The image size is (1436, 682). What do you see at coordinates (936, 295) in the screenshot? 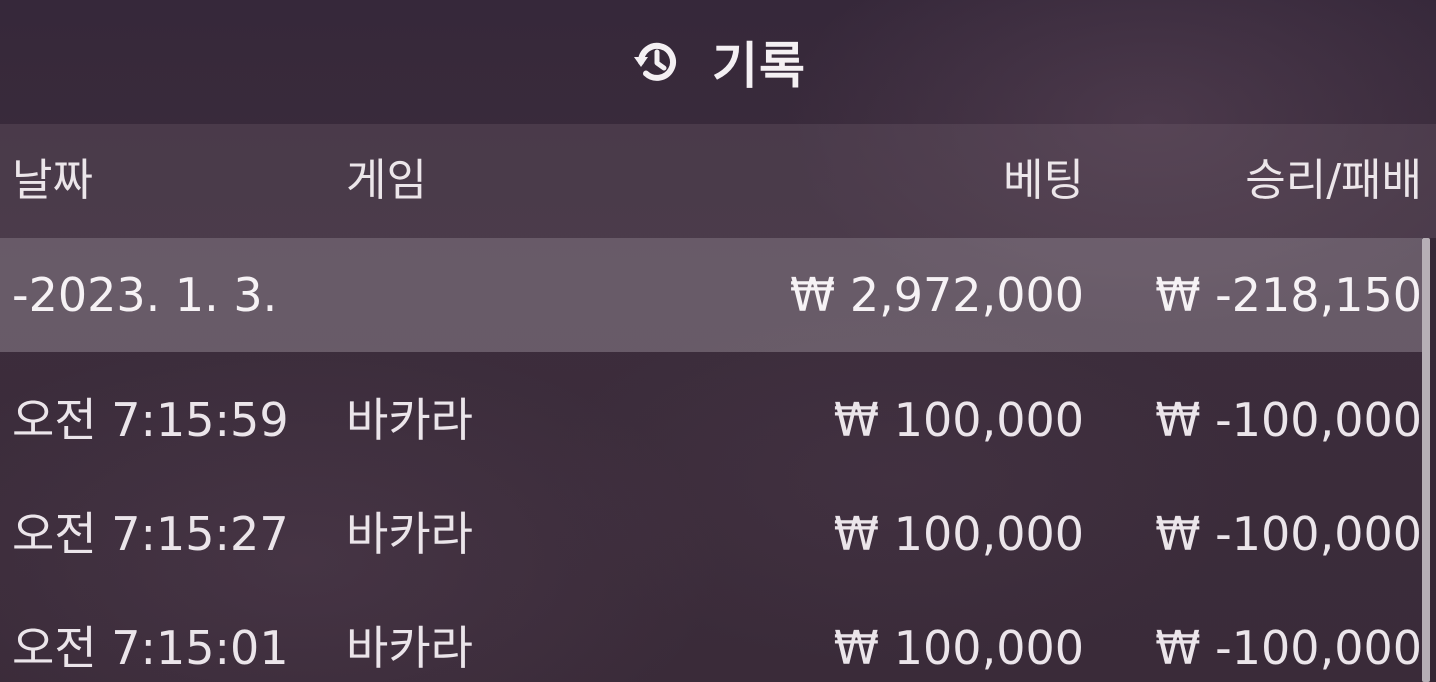
I see `day-summary-bet: ₩ 2,972,000` at bounding box center [936, 295].